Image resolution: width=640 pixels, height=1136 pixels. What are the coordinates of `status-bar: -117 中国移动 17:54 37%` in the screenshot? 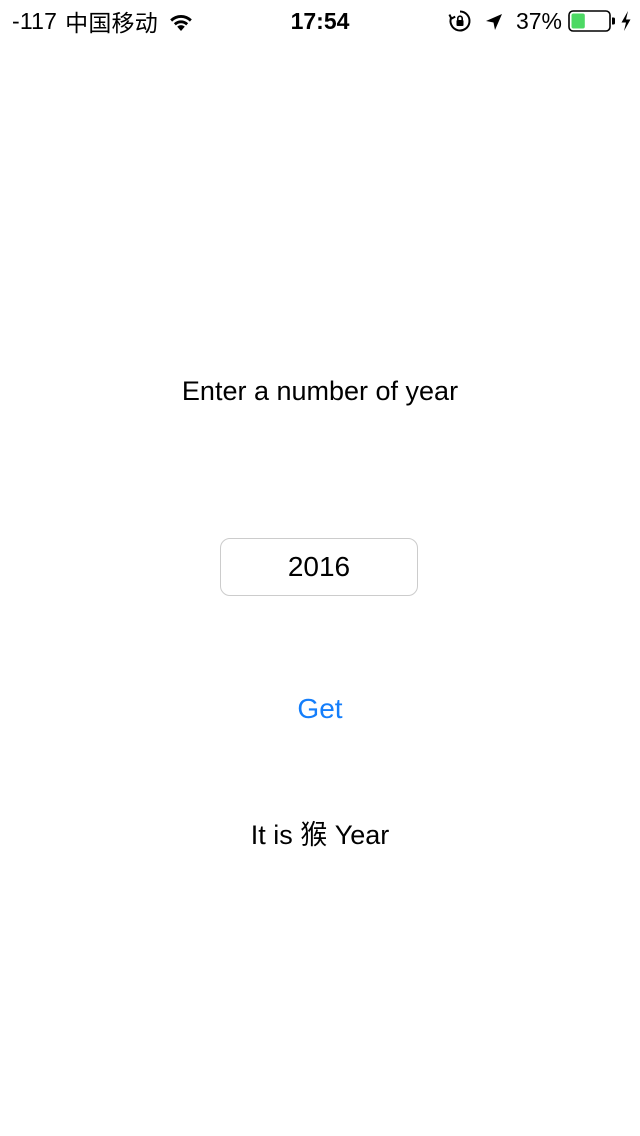 It's located at (320, 20).